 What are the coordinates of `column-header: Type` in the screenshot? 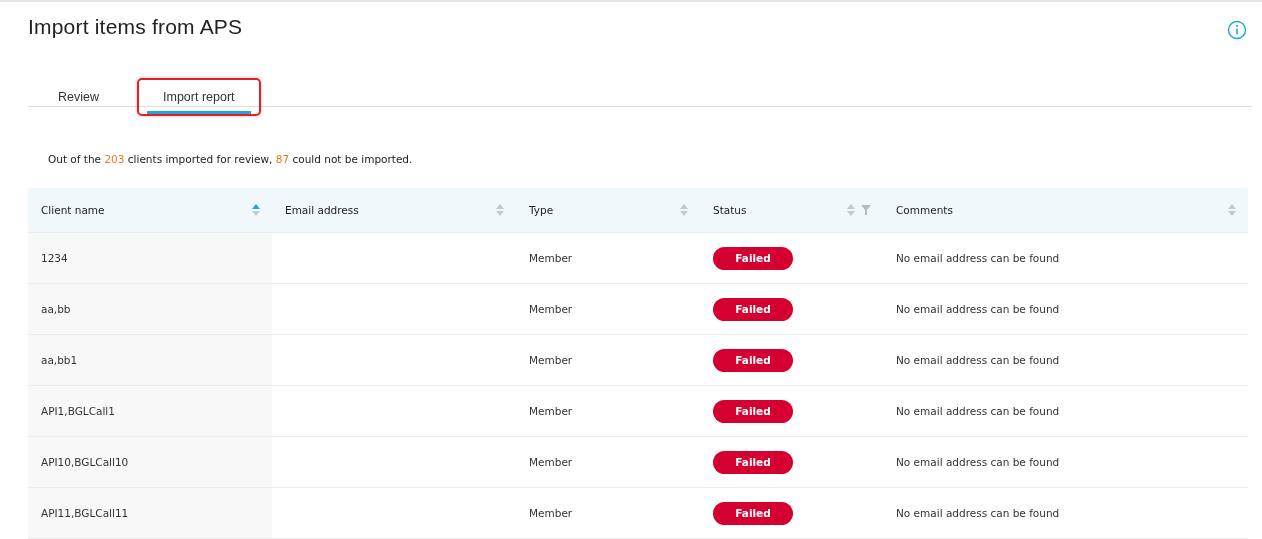 It's located at (608, 210).